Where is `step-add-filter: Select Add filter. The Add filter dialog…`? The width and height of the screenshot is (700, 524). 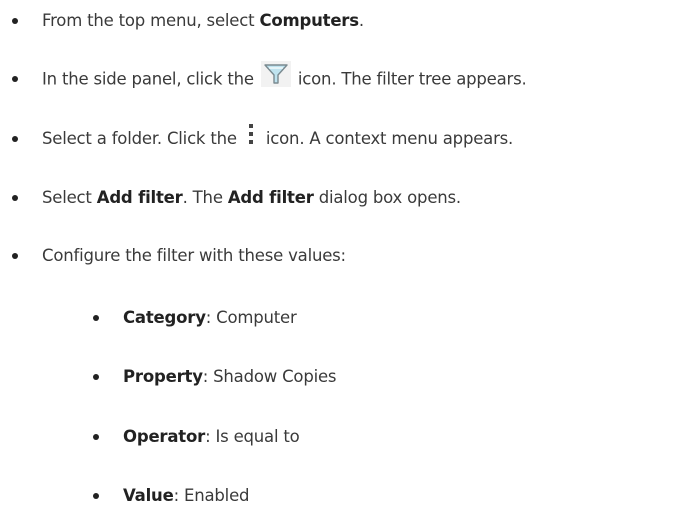 step-add-filter: Select Add filter. The Add filter dialog… is located at coordinates (251, 197).